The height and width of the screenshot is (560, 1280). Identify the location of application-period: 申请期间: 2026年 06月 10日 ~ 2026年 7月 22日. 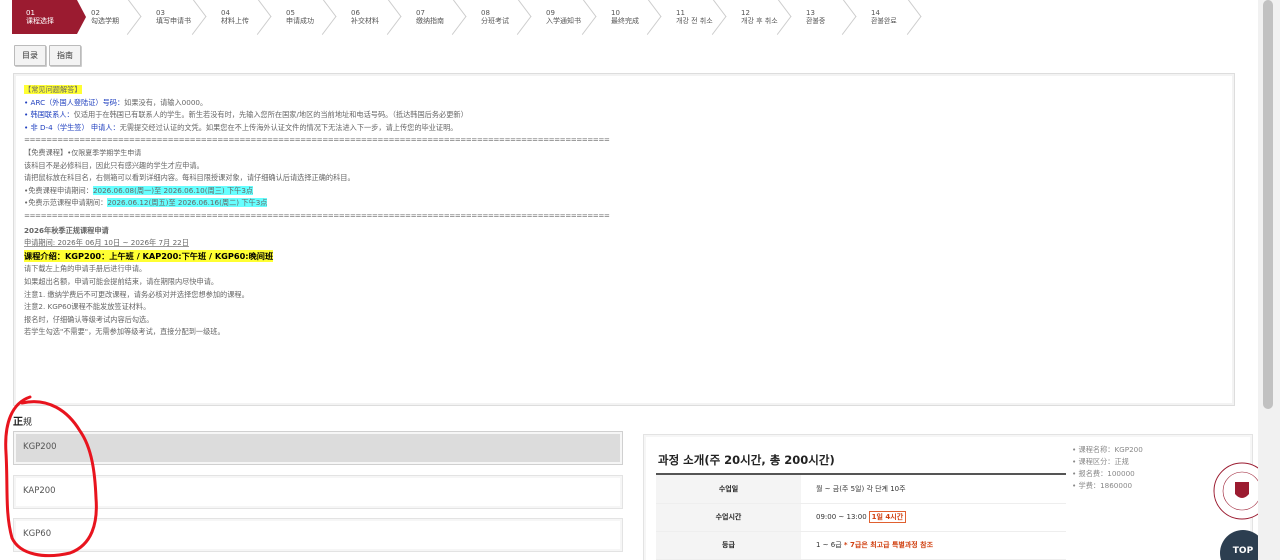
(106, 243).